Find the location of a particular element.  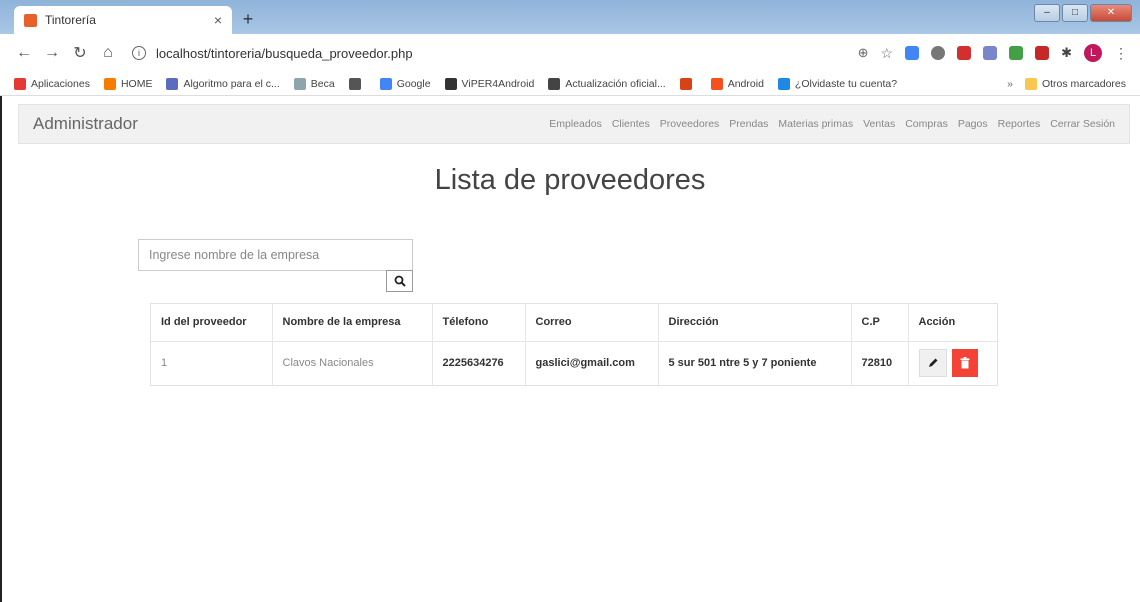

nav-link: Proveedores is located at coordinates (690, 124).